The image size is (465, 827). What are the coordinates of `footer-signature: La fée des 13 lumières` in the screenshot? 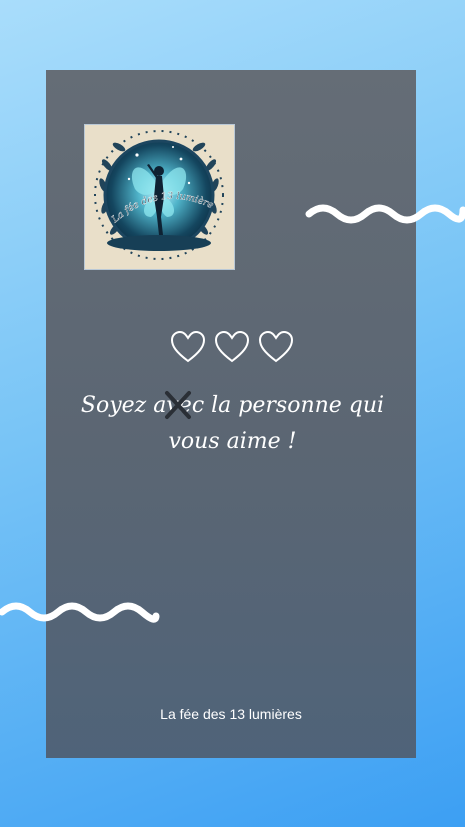 It's located at (231, 714).